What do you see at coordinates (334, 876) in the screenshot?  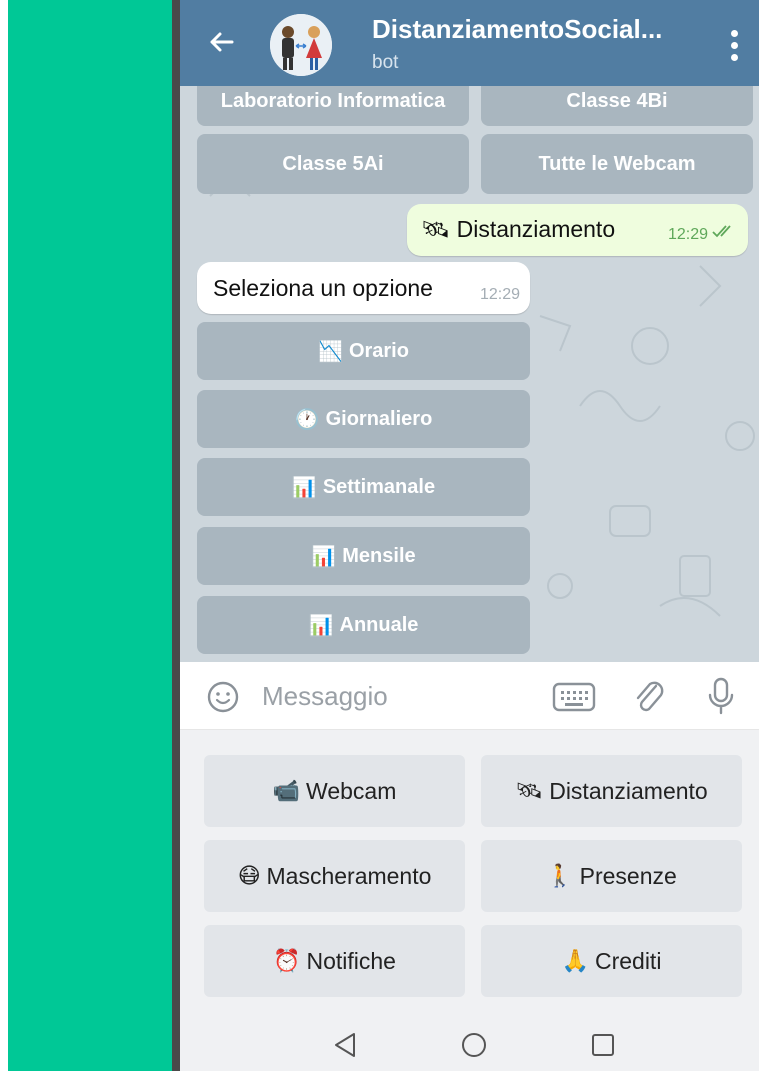 I see `keyboard-button-mascheramento: 😷 Mascheramento` at bounding box center [334, 876].